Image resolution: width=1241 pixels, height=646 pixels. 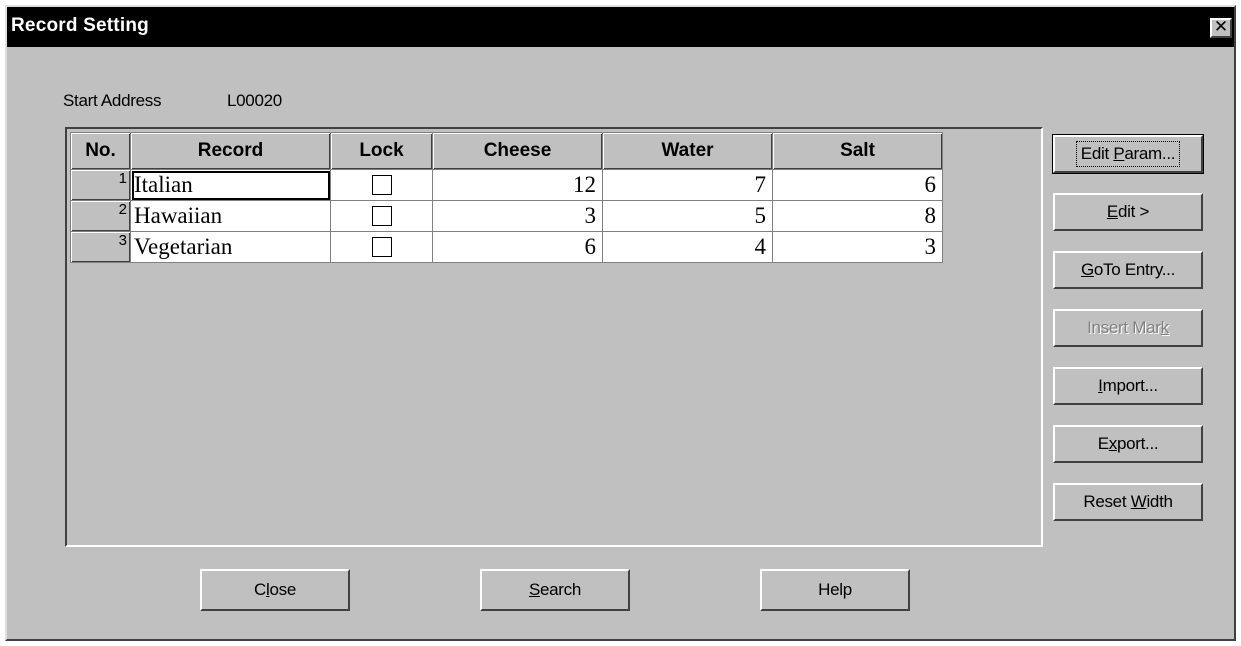 I want to click on table-row: 3 Vegetarian 6 4 3, so click(x=506, y=247).